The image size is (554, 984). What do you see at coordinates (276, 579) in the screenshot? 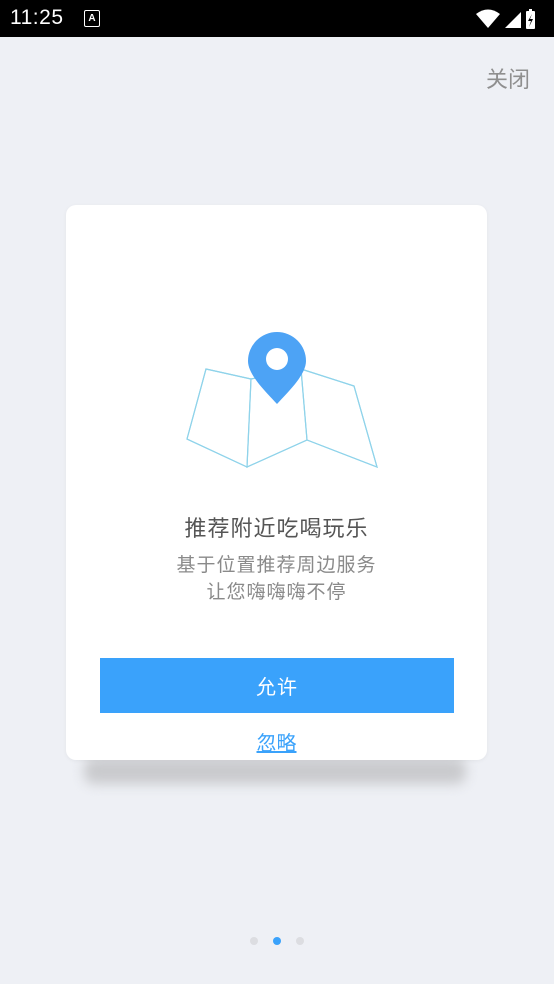
I see `card-description: 基于位置推荐周边服务 让您嗨嗨嗨不停` at bounding box center [276, 579].